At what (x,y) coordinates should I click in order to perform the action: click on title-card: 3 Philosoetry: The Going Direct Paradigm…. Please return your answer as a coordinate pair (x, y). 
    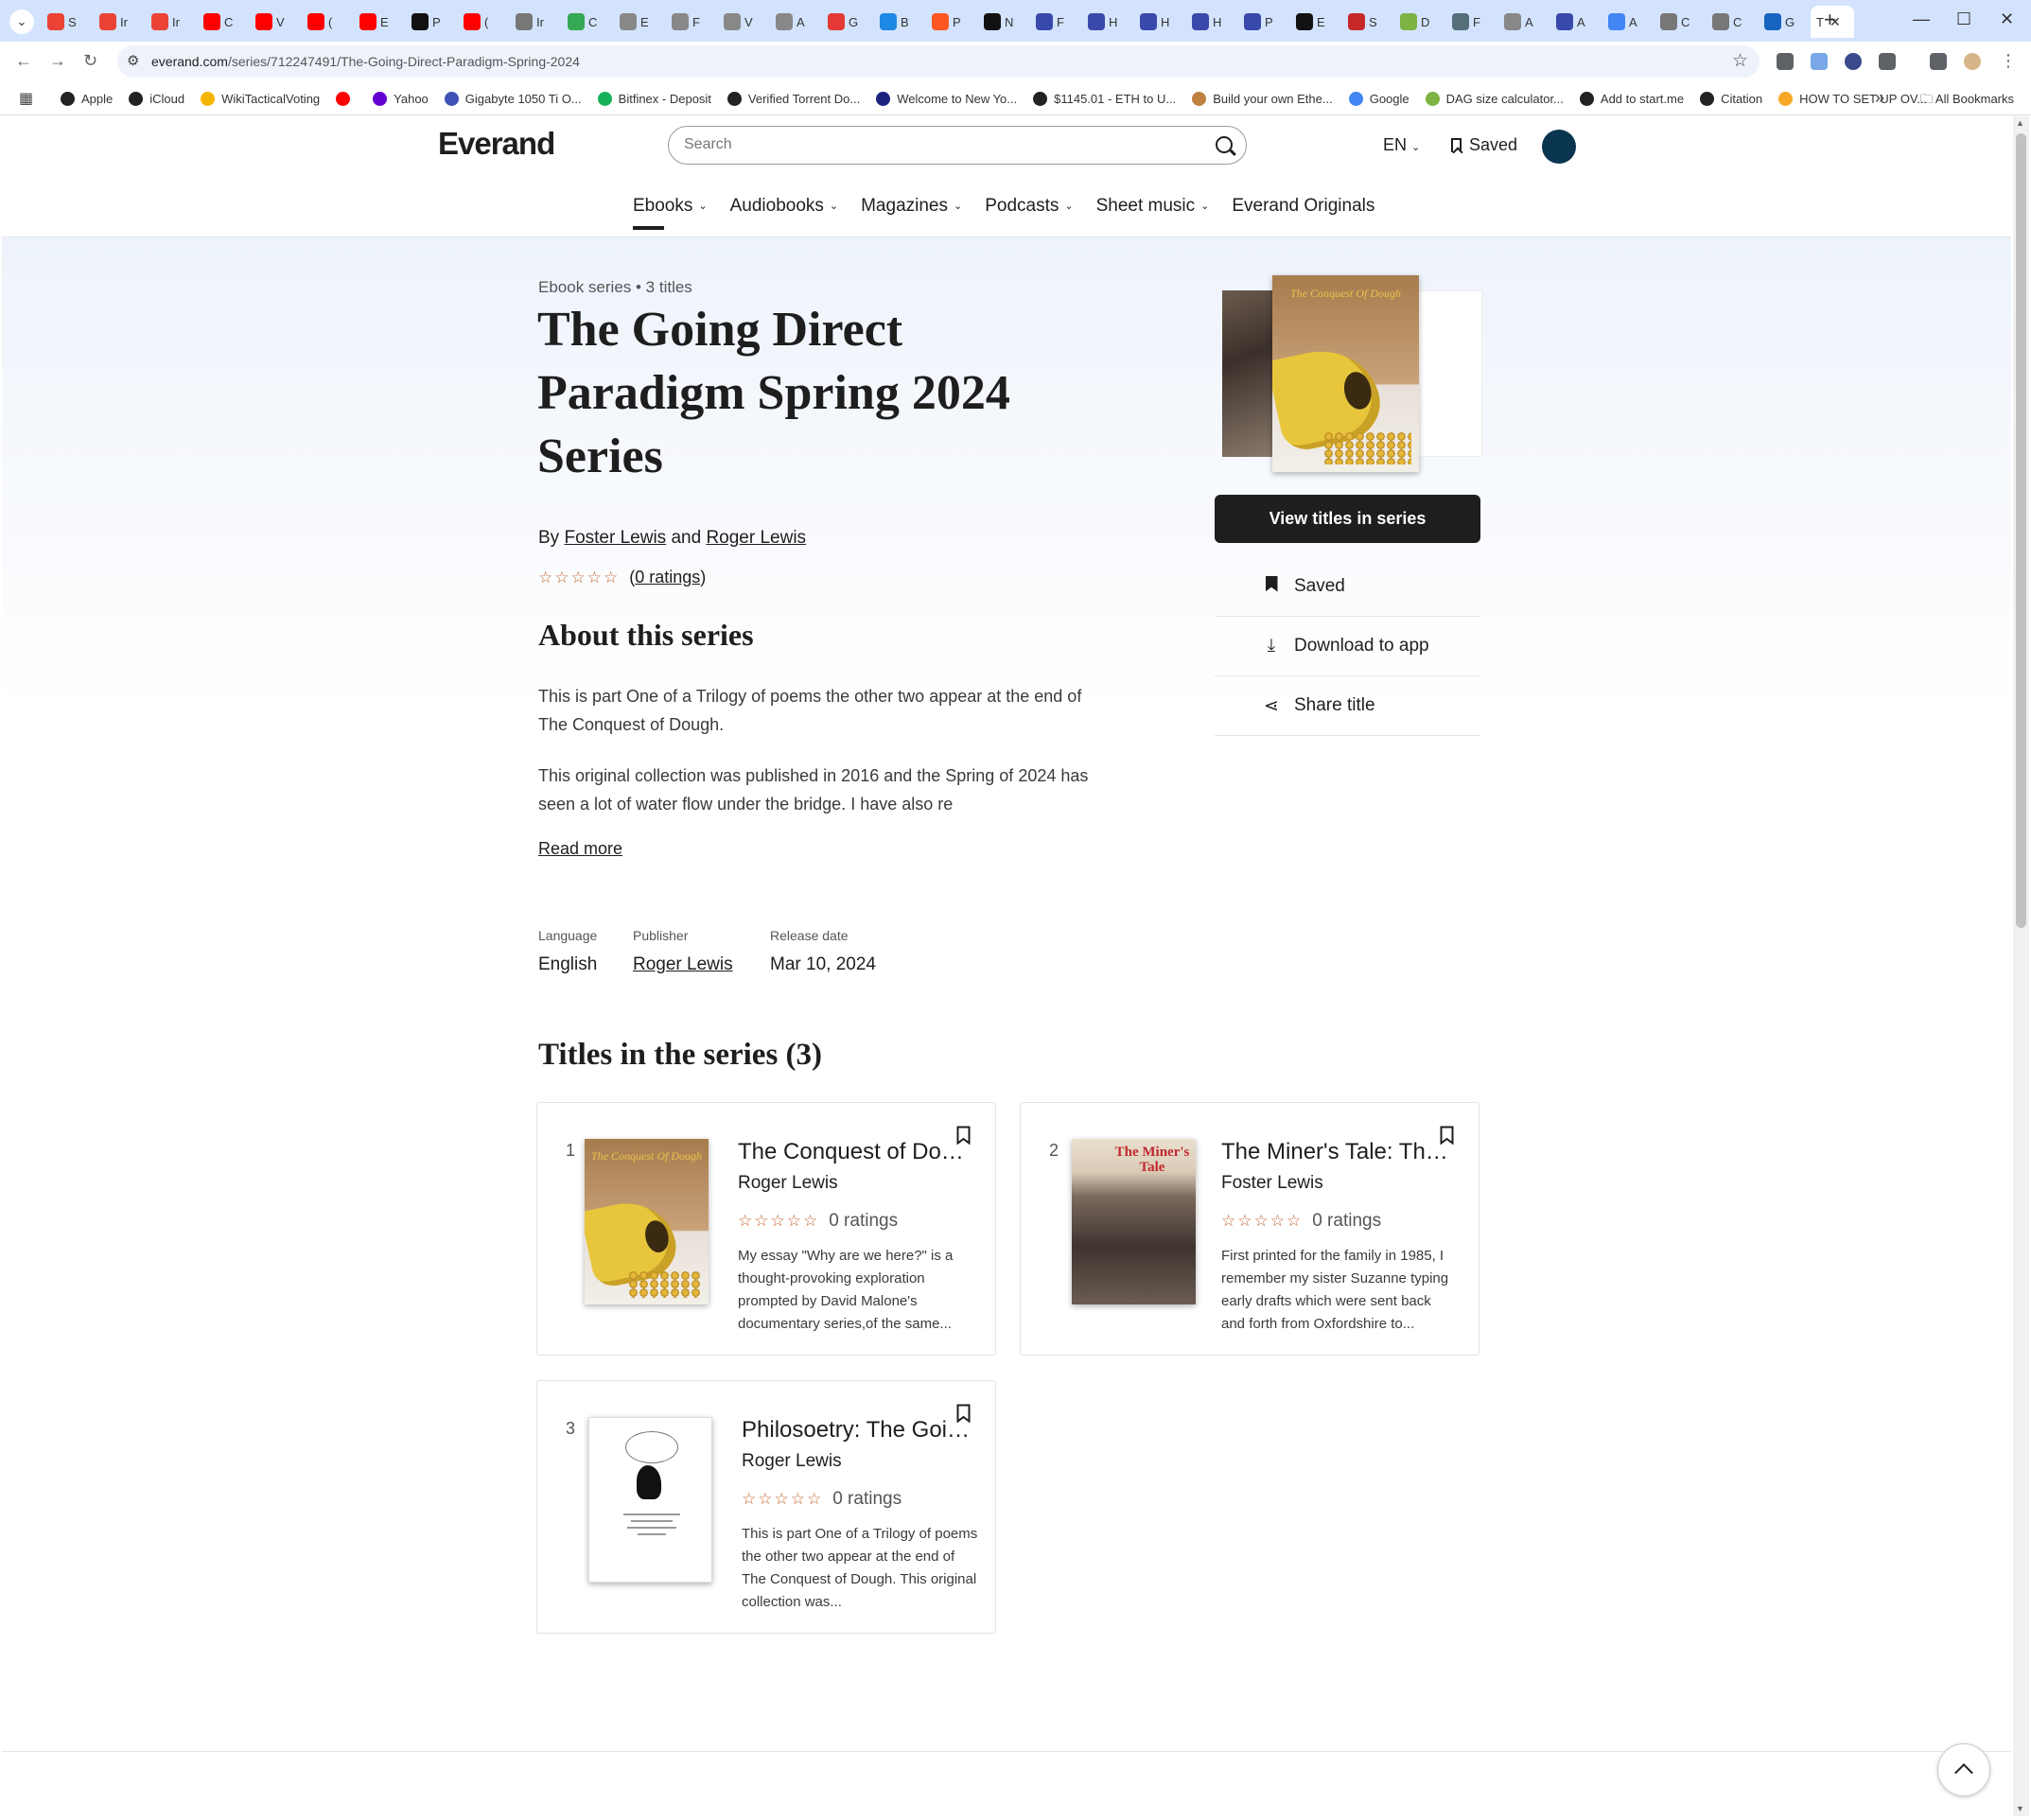
    Looking at the image, I should click on (766, 1507).